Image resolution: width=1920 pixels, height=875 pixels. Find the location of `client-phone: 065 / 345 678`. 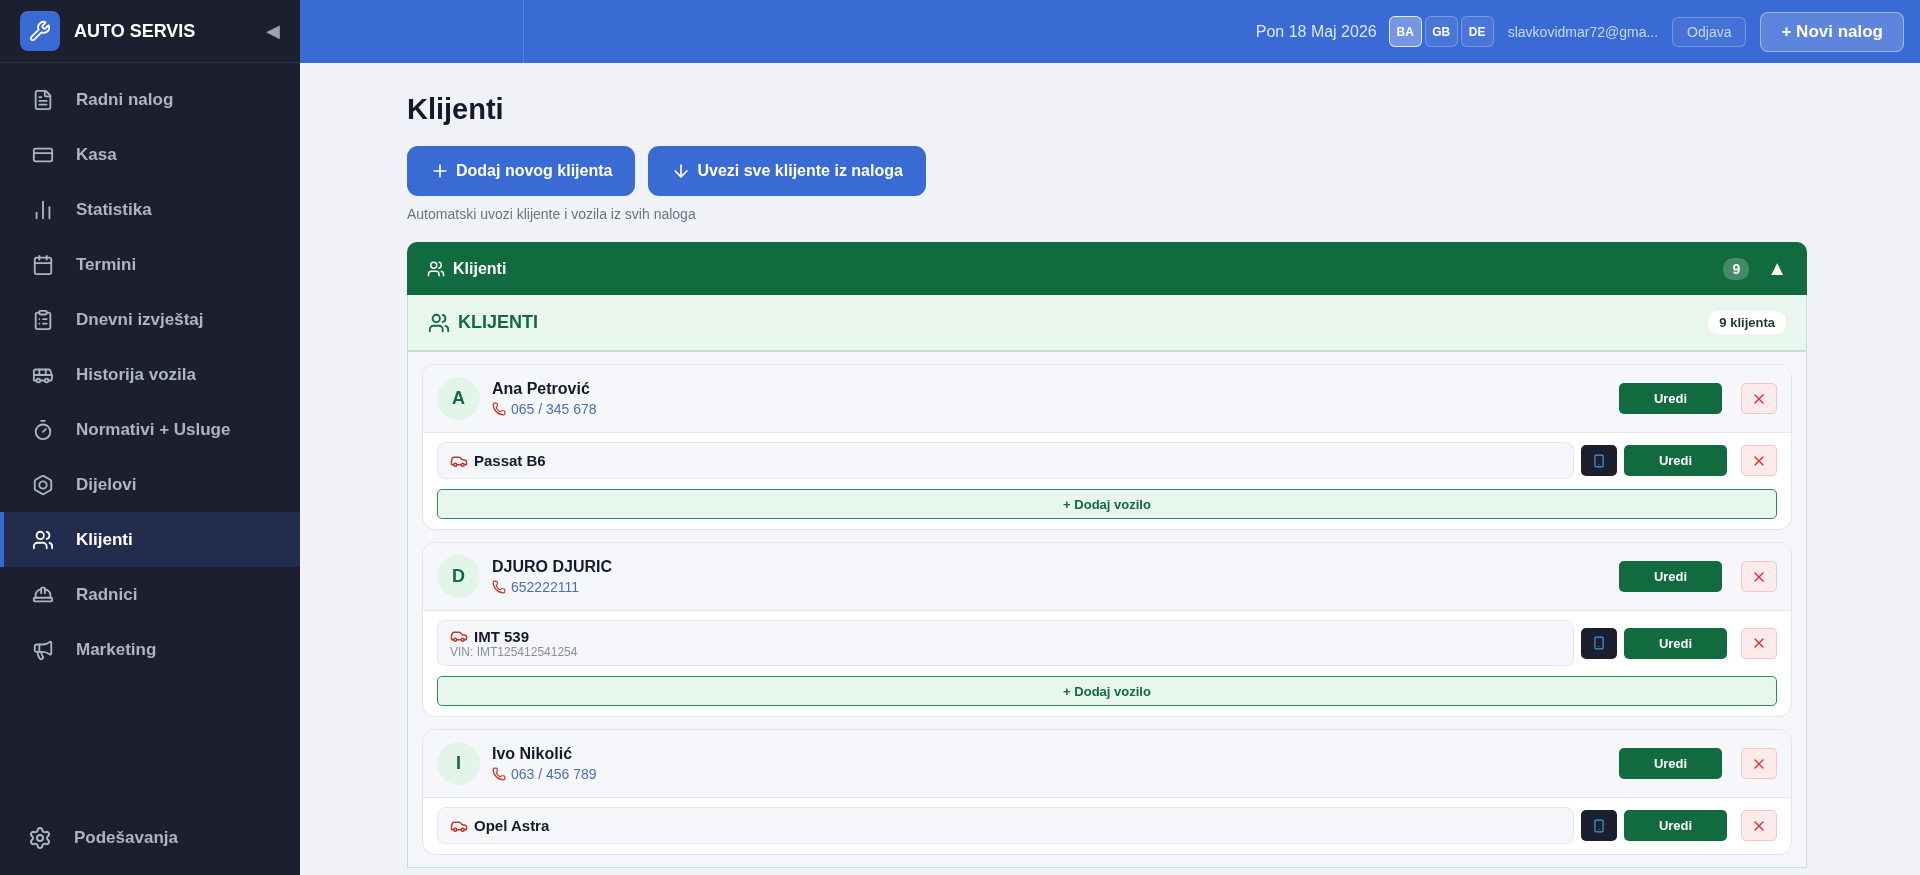

client-phone: 065 / 345 678 is located at coordinates (554, 409).